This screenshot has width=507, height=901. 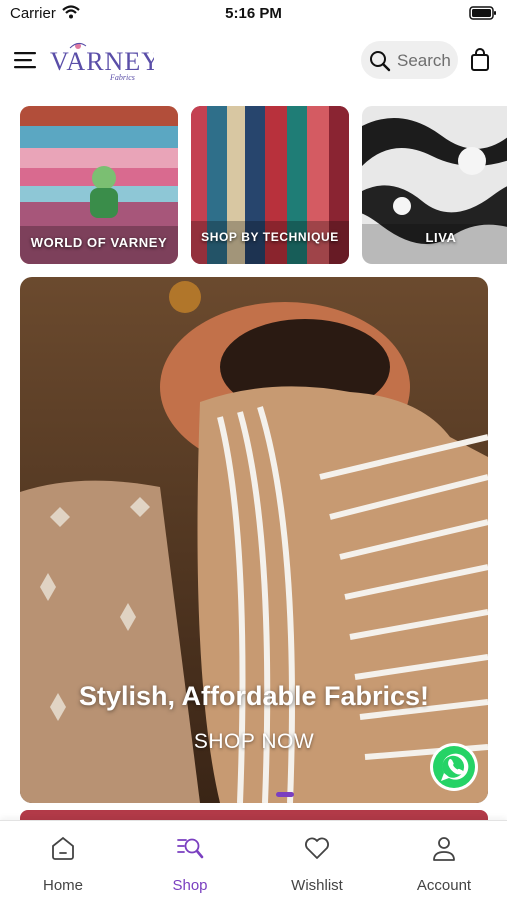 What do you see at coordinates (62, 885) in the screenshot?
I see `tab-label: Home` at bounding box center [62, 885].